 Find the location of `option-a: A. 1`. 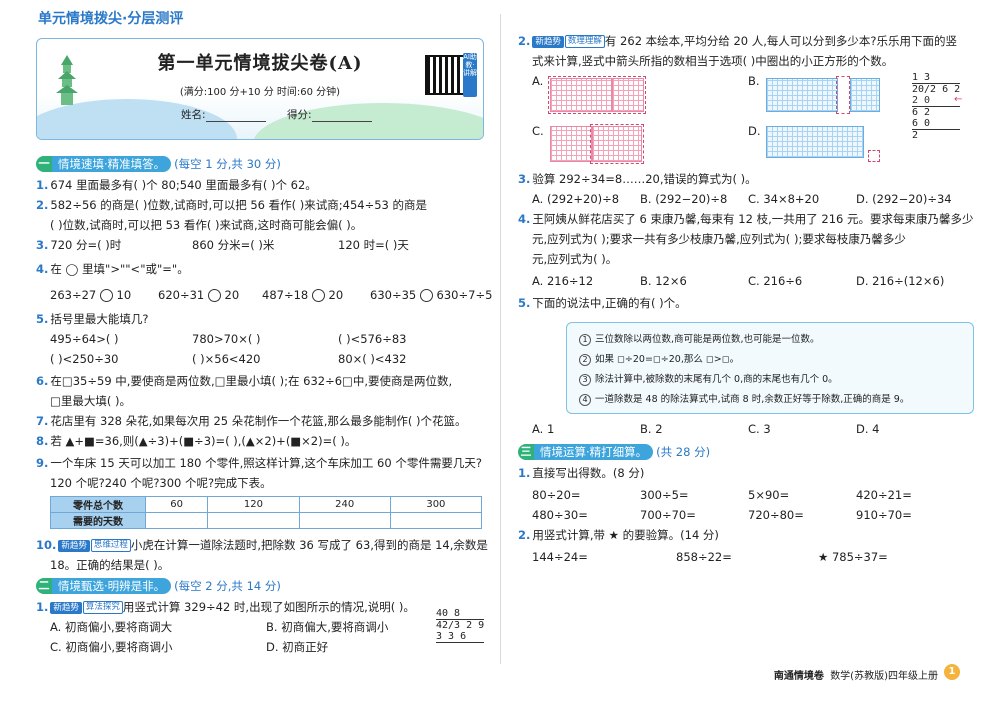

option-a: A. 1 is located at coordinates (543, 429).